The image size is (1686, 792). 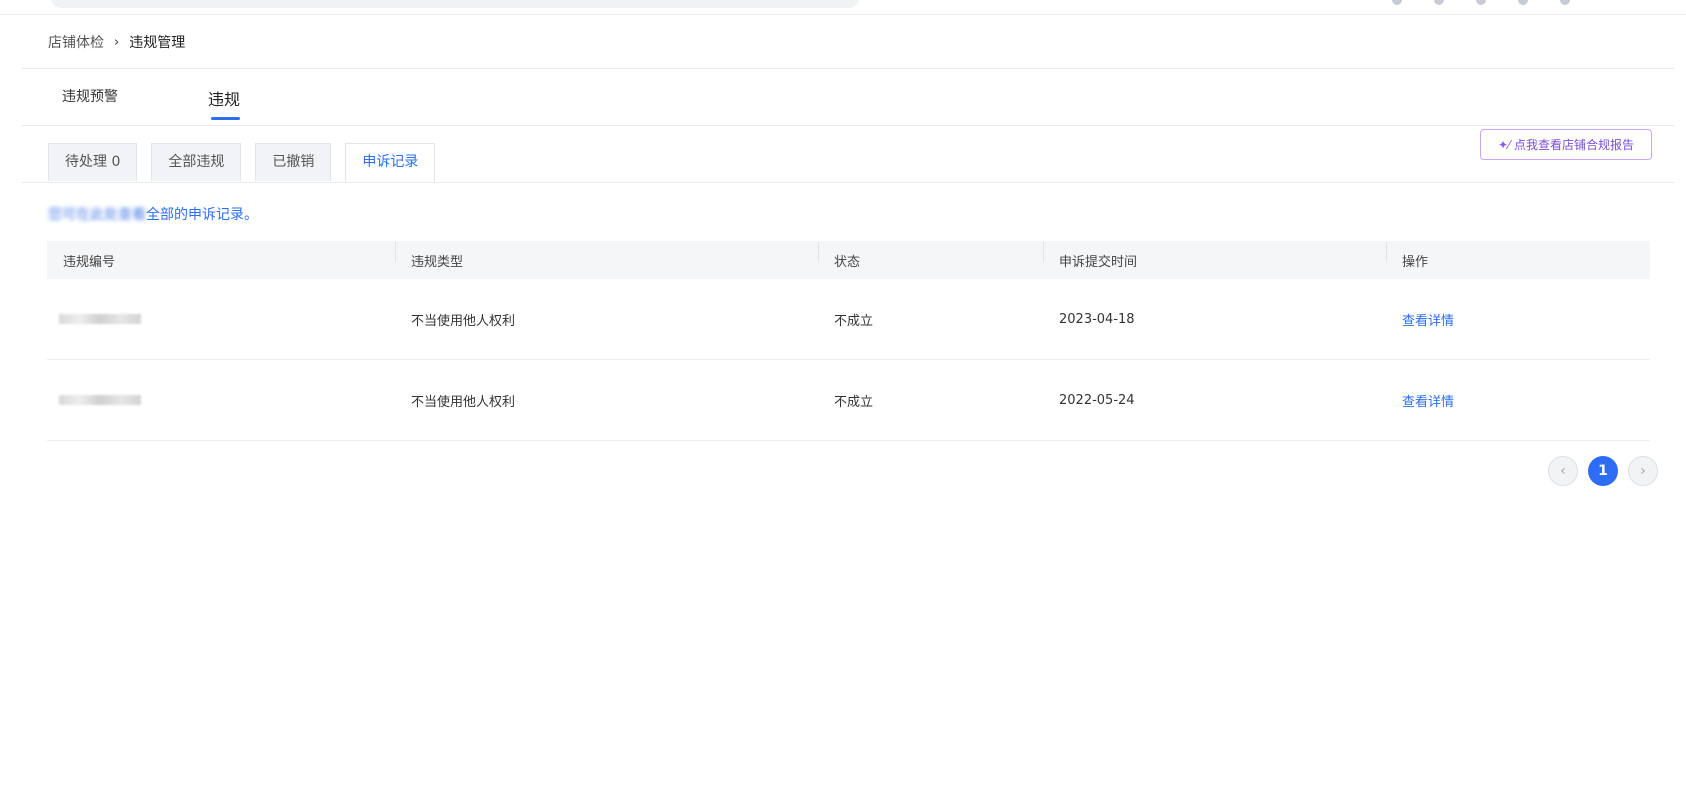 What do you see at coordinates (93, 162) in the screenshot?
I see `subtab-pending: 待处理 0` at bounding box center [93, 162].